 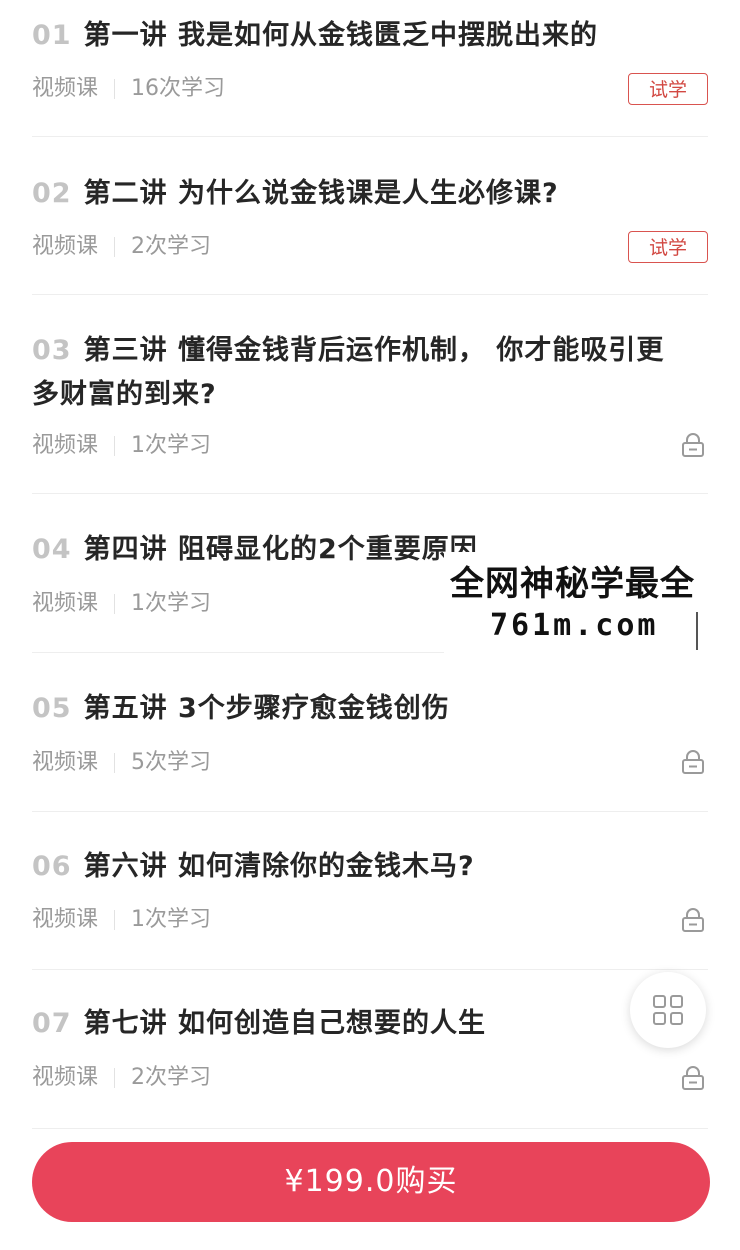 I want to click on lesson-title: 06 第六讲 如何清除你的金钱木马?, so click(x=350, y=867).